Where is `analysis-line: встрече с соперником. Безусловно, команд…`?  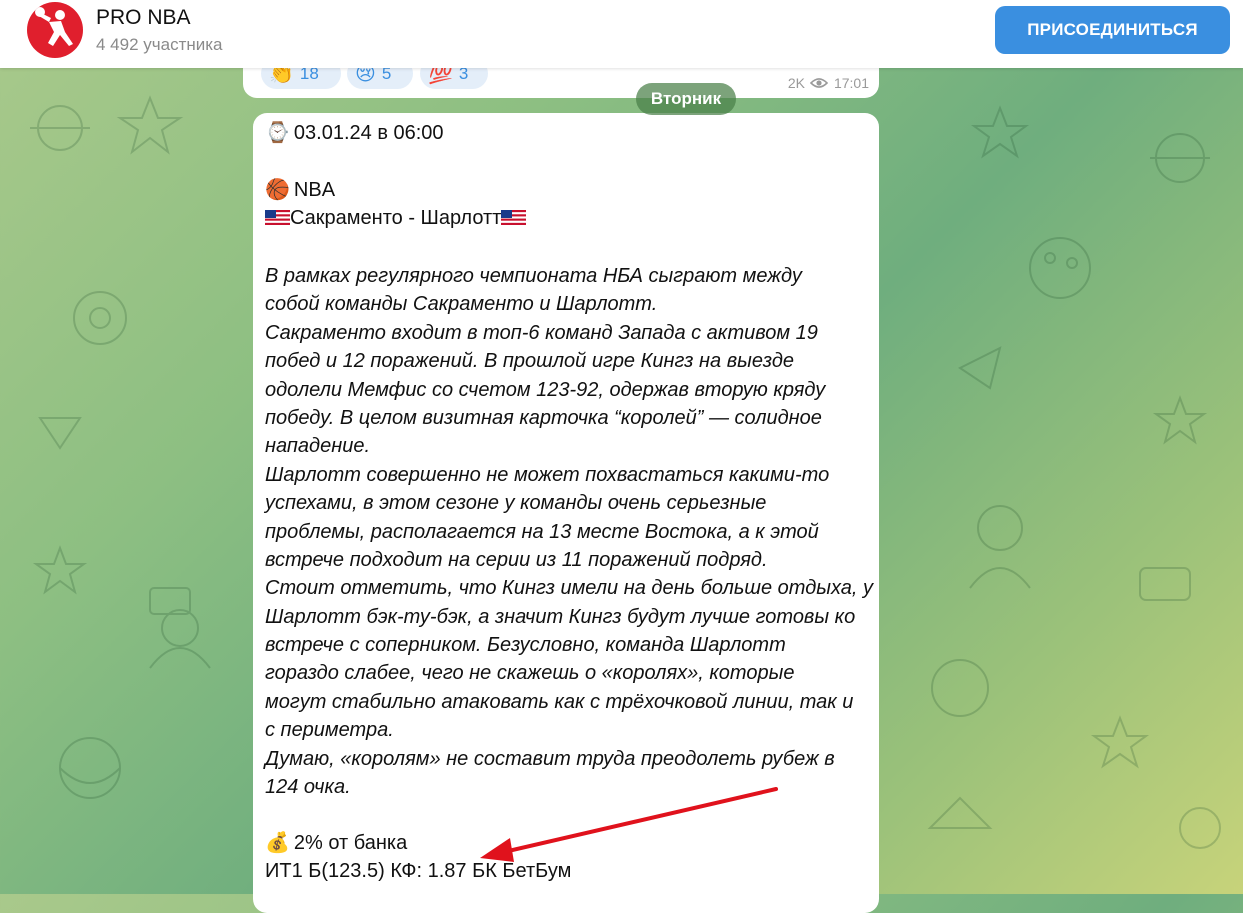
analysis-line: встрече с соперником. Безусловно, команд… is located at coordinates (525, 645).